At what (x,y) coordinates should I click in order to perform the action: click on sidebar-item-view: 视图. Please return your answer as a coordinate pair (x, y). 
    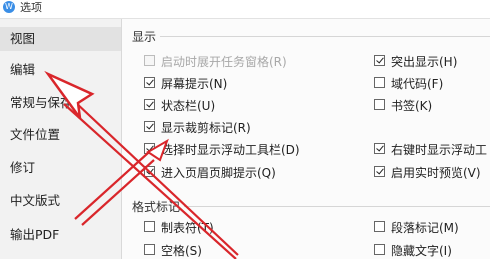
    Looking at the image, I should click on (60, 39).